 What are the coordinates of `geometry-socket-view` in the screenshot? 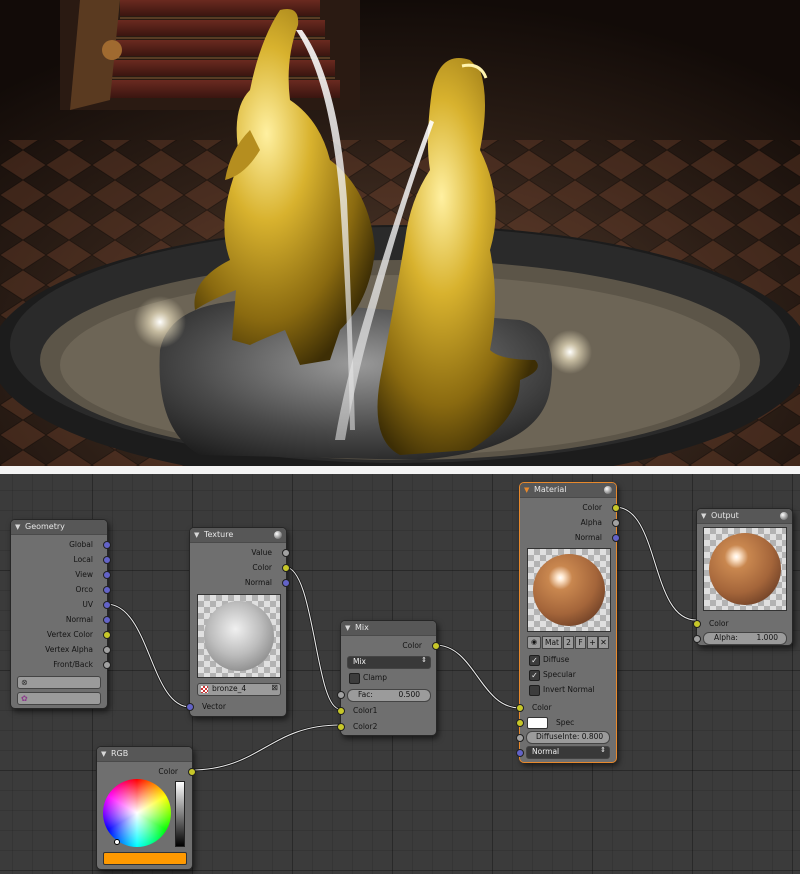 It's located at (107, 575).